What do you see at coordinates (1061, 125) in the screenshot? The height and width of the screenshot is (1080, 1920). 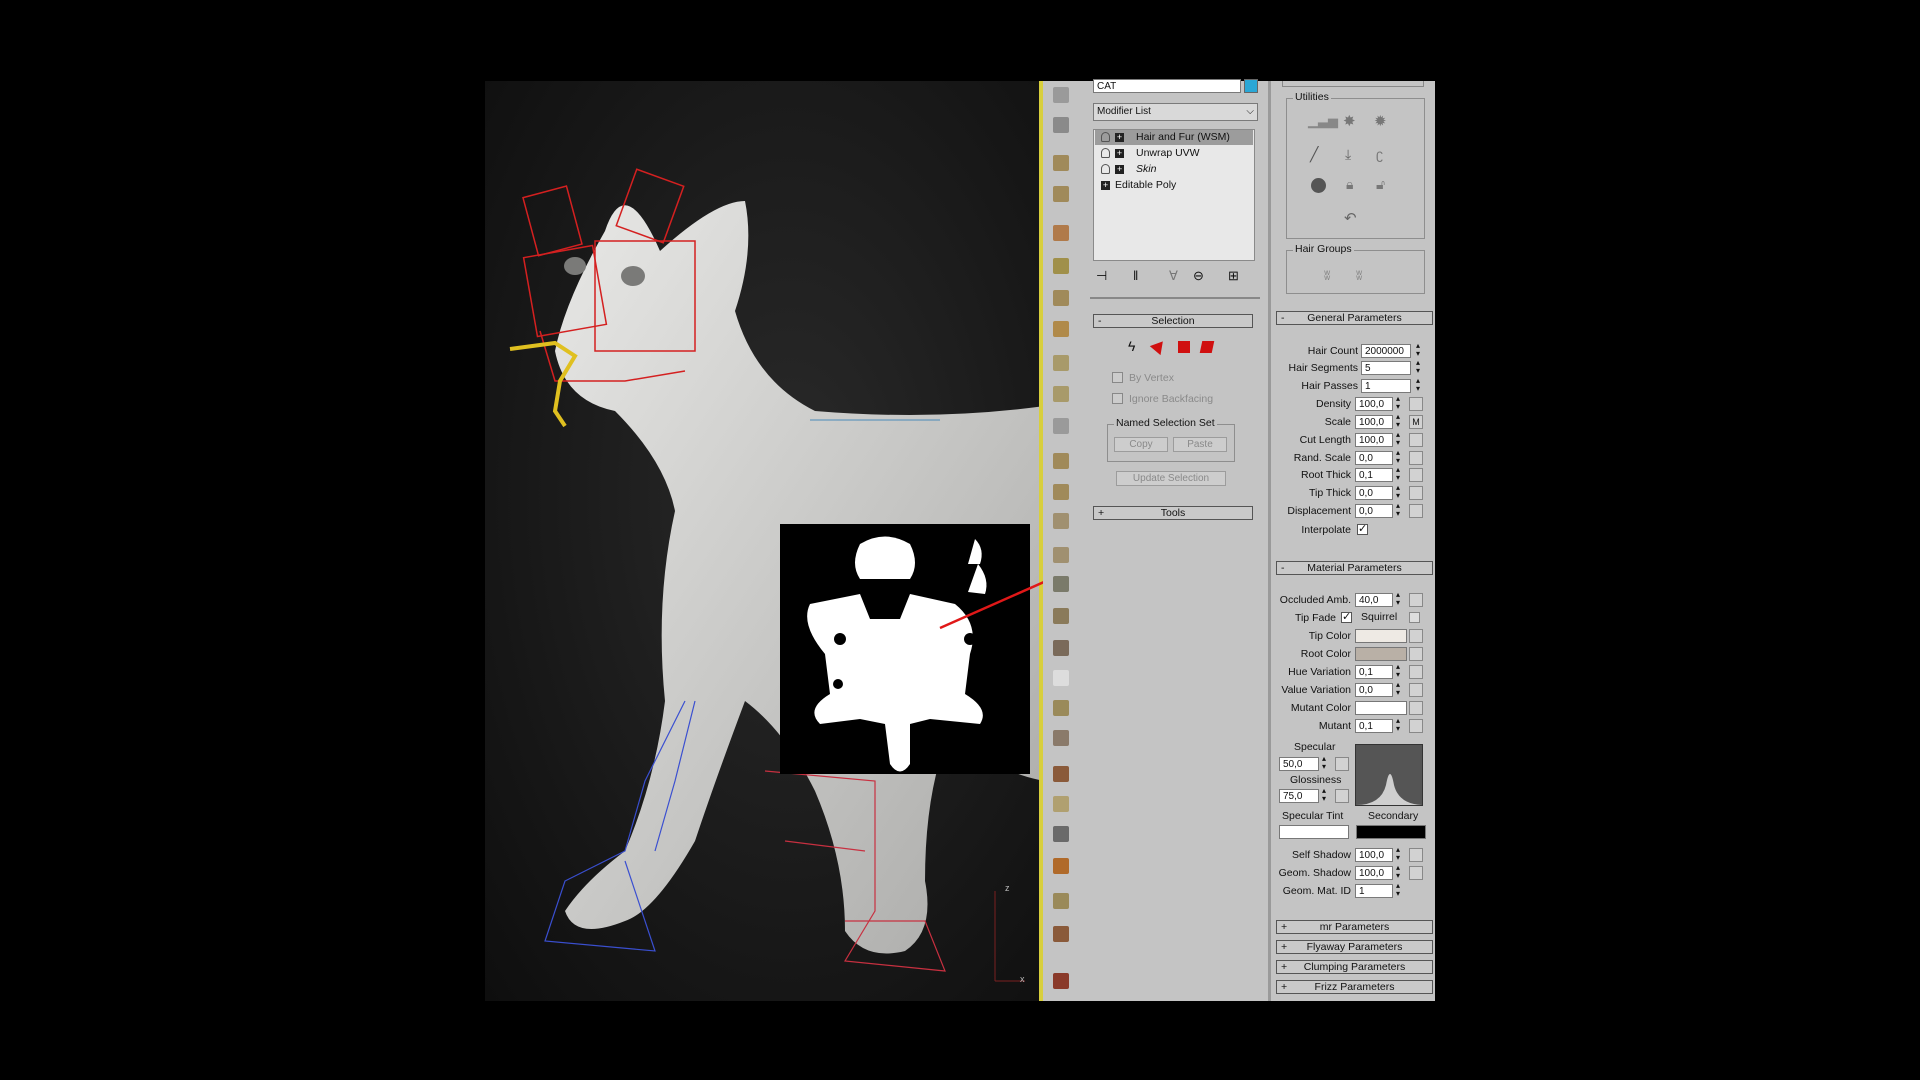 I see `modify-tab-icon` at bounding box center [1061, 125].